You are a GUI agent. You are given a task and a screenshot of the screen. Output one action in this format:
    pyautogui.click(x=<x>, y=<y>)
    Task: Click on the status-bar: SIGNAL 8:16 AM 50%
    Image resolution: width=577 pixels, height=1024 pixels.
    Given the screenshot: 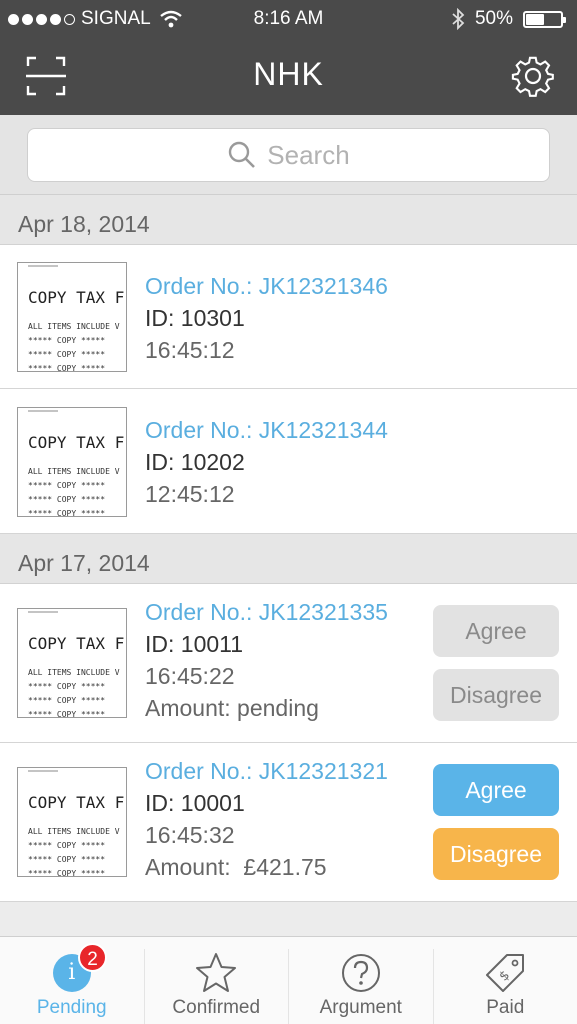 What is the action you would take?
    pyautogui.click(x=288, y=19)
    